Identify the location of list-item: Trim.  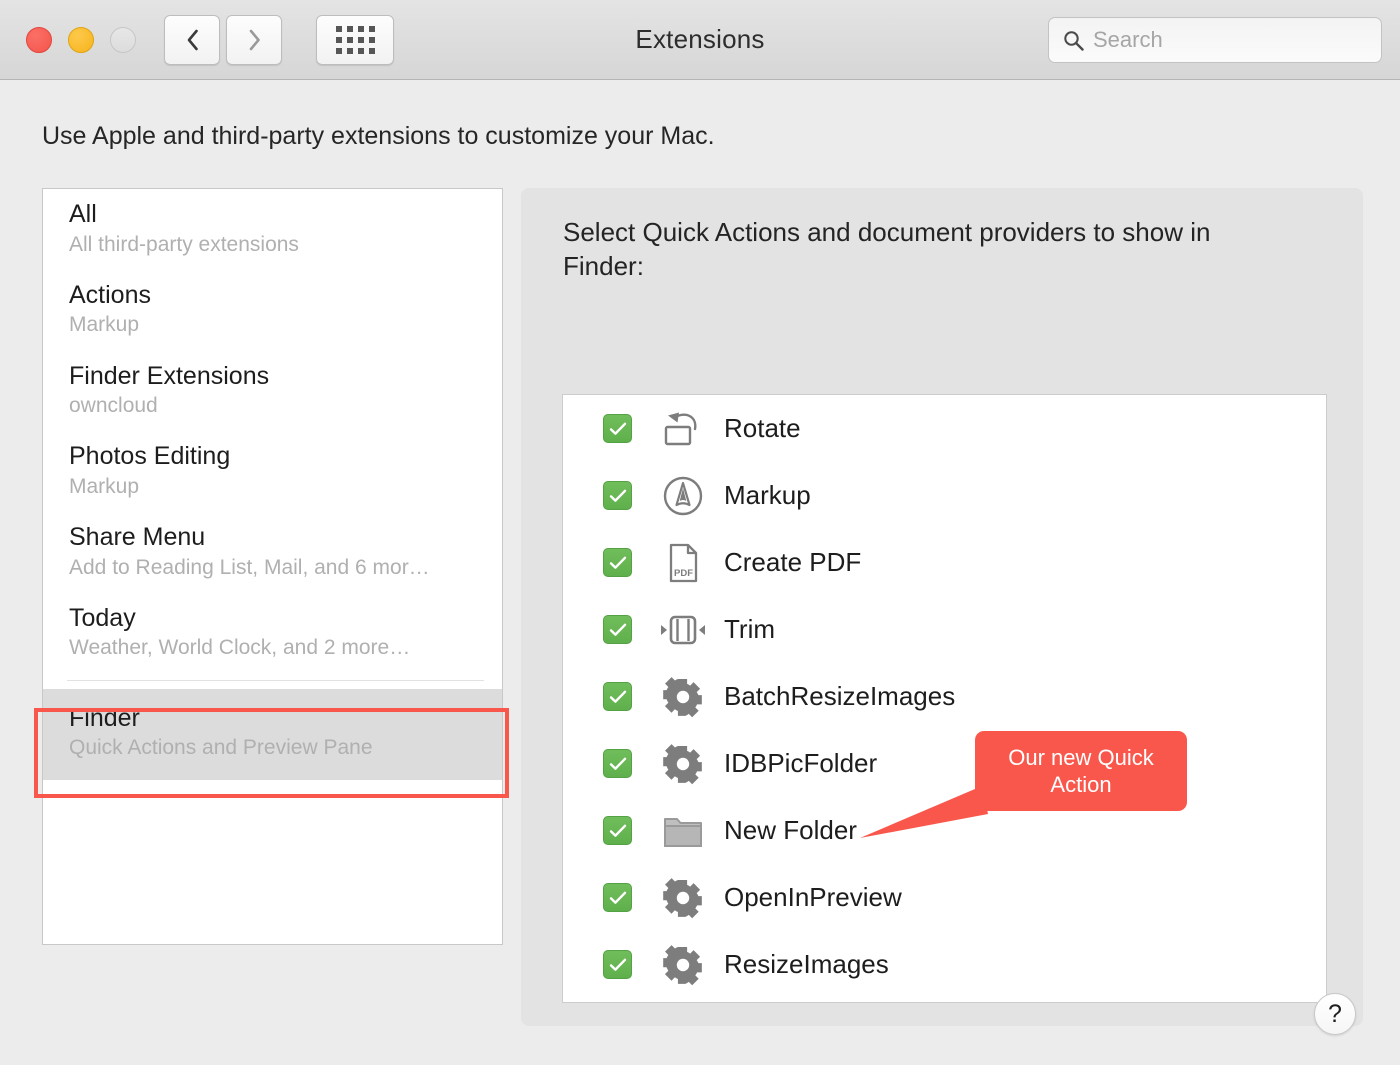
(944, 629).